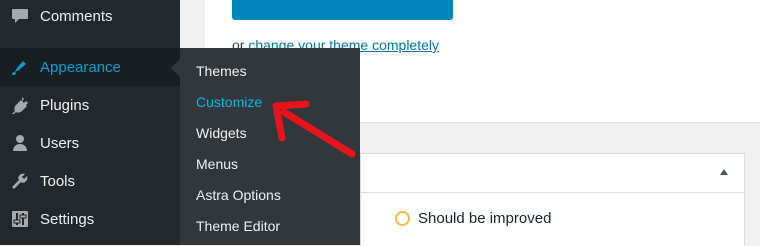  I want to click on sidebar-item-comments: Comments, so click(90, 17).